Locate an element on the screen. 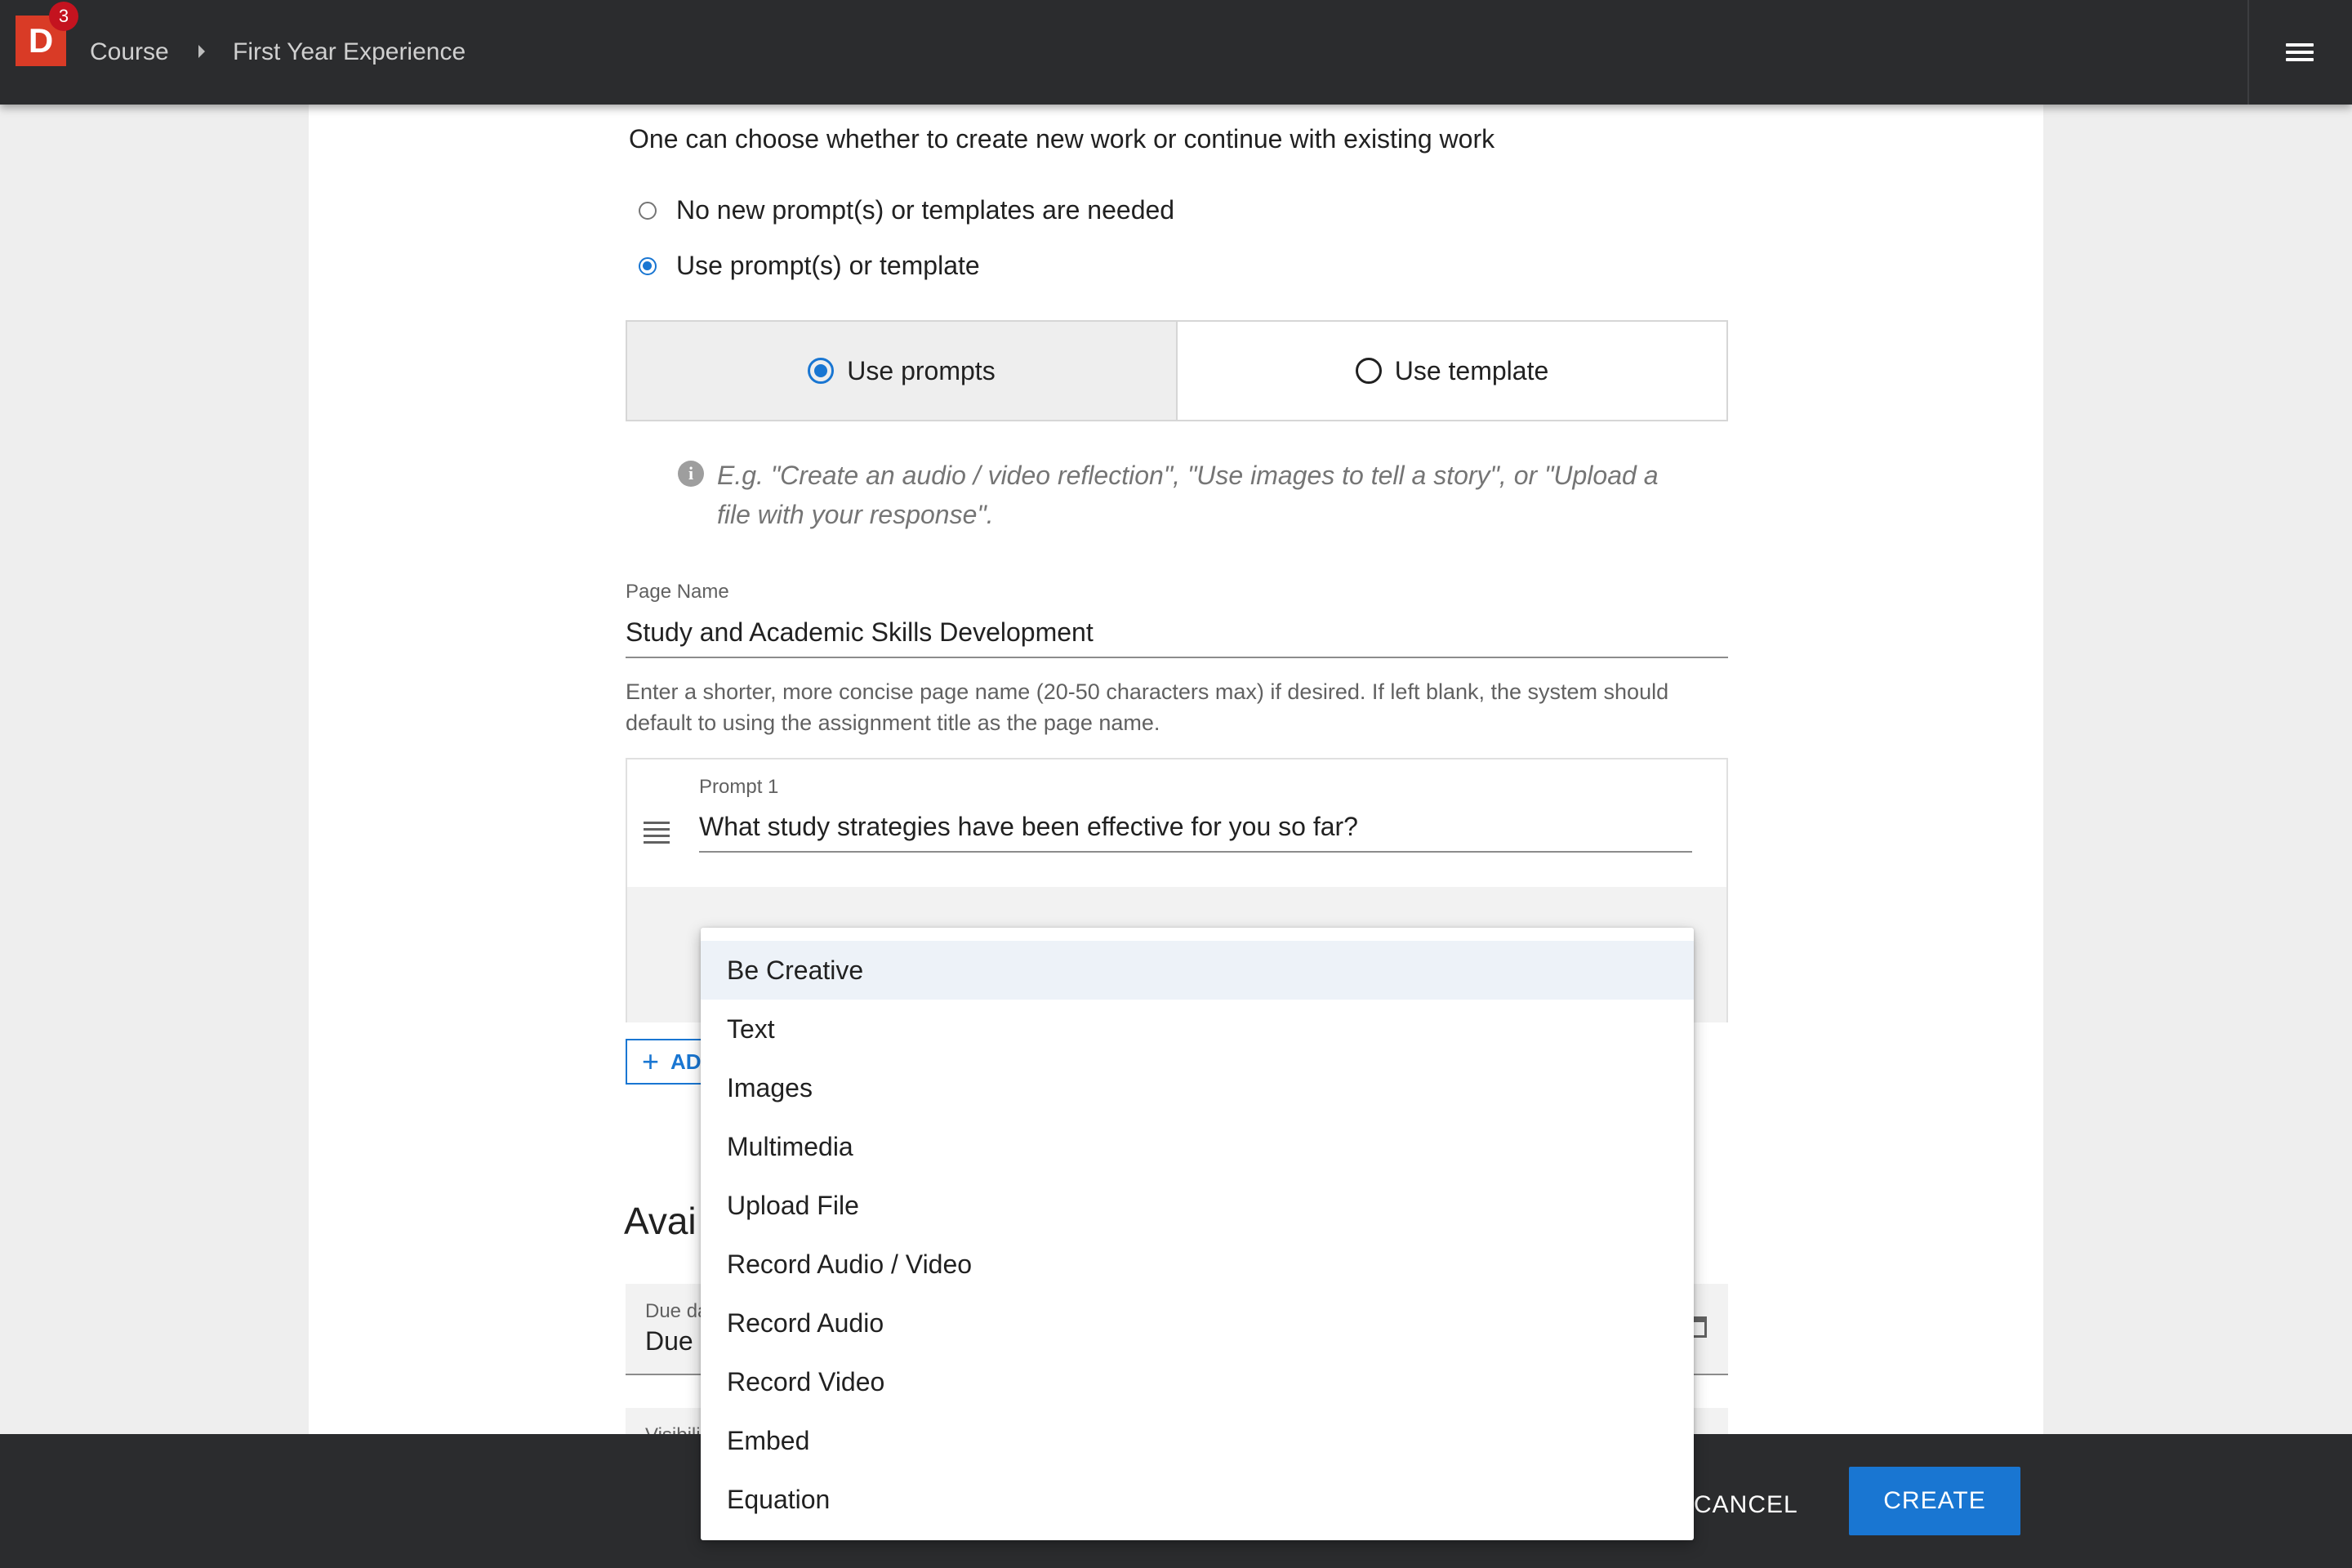 This screenshot has width=2352, height=1568. create-button: CREATE is located at coordinates (1935, 1501).